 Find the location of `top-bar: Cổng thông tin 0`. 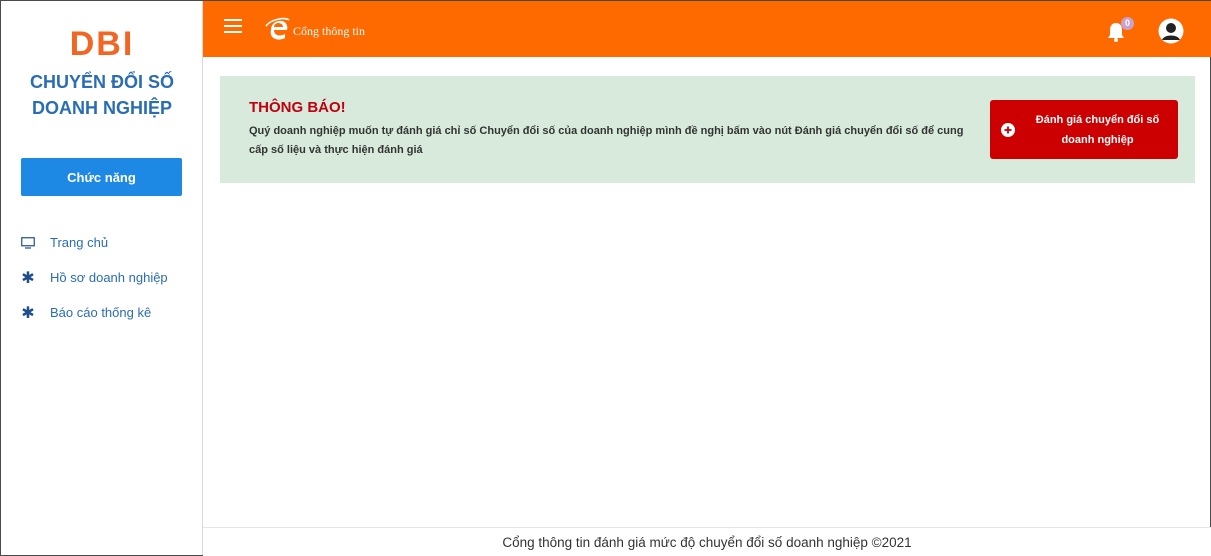

top-bar: Cổng thông tin 0 is located at coordinates (707, 29).